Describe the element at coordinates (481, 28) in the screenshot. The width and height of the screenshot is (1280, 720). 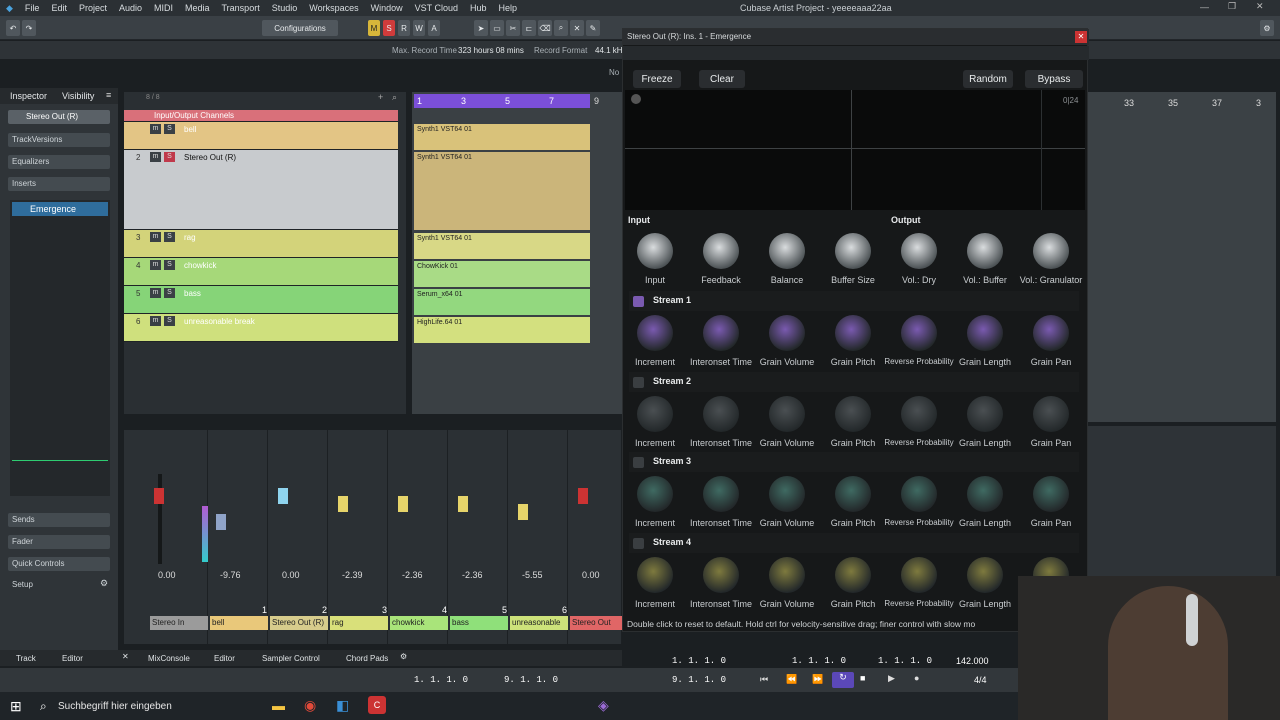
I see `pointer-tool-icon: ➤` at that location.